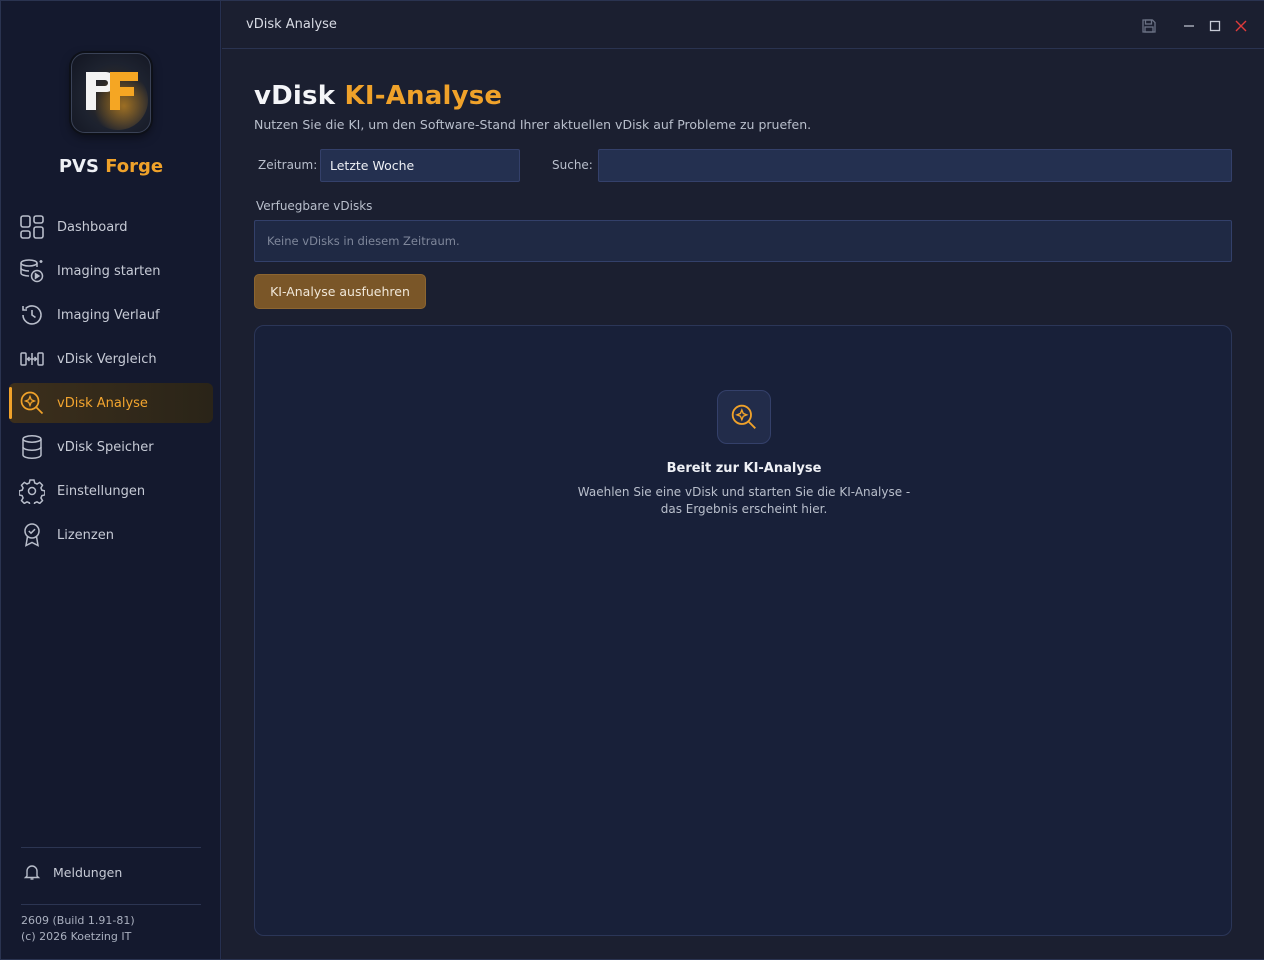  Describe the element at coordinates (291, 24) in the screenshot. I see `window-title: vDisk Analyse` at that location.